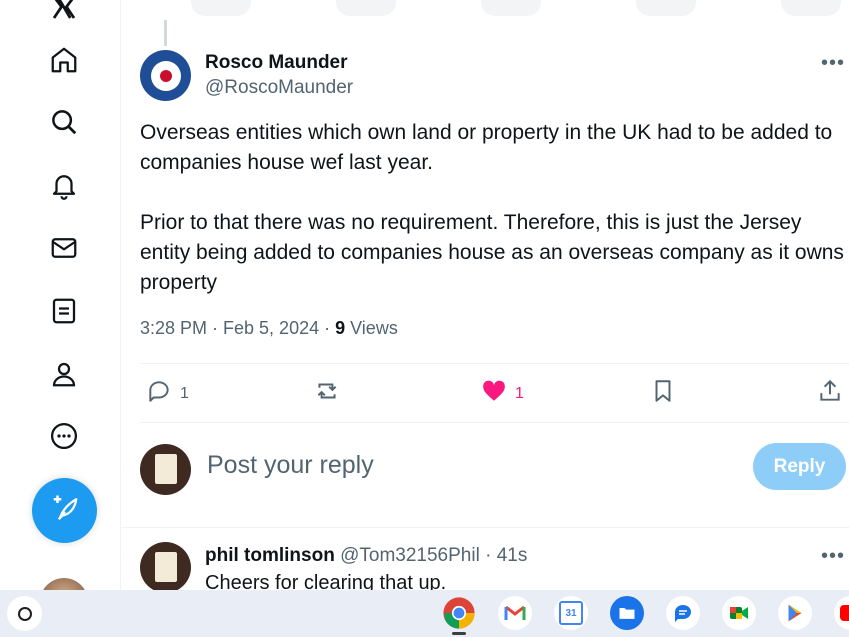  What do you see at coordinates (841, 613) in the screenshot?
I see `youtube-icon` at bounding box center [841, 613].